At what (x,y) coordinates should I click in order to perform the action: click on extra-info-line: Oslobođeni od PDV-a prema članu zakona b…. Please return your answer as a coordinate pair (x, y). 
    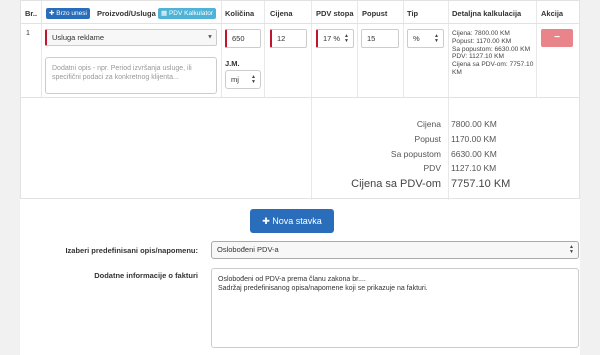
    Looking at the image, I should click on (292, 279).